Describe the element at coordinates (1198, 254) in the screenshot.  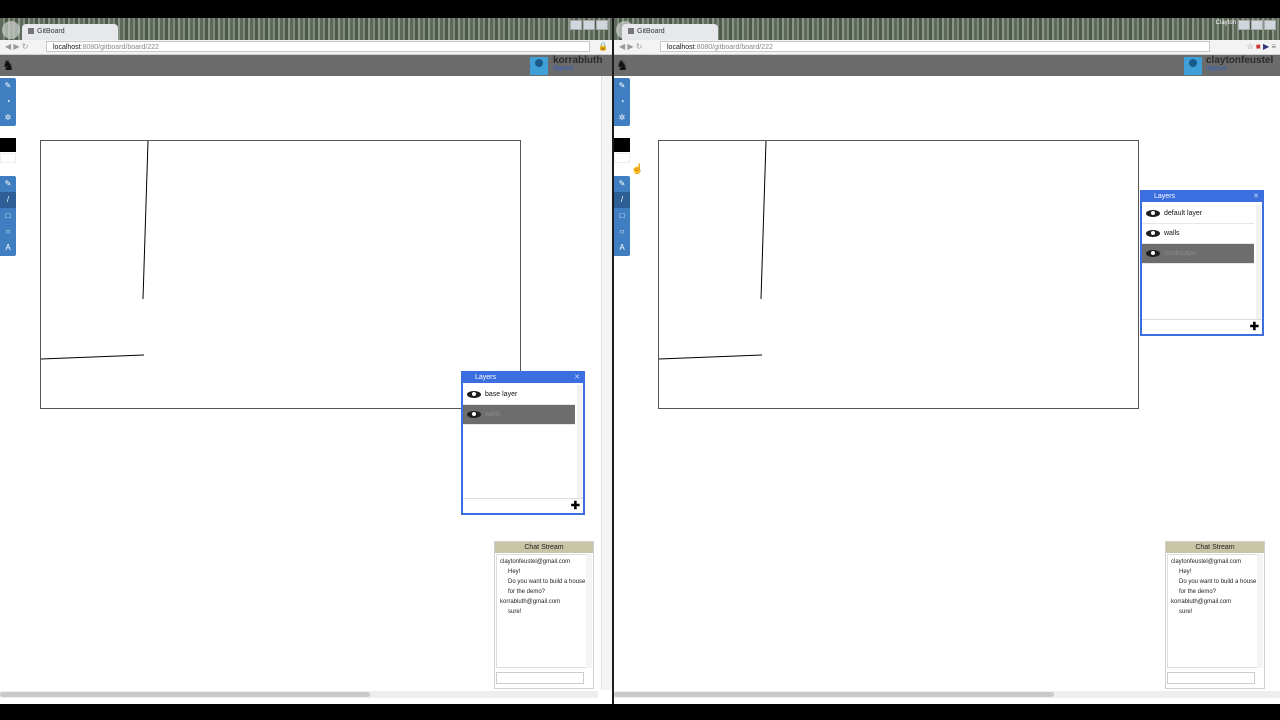
I see `layer-item-landscape: landscape` at that location.